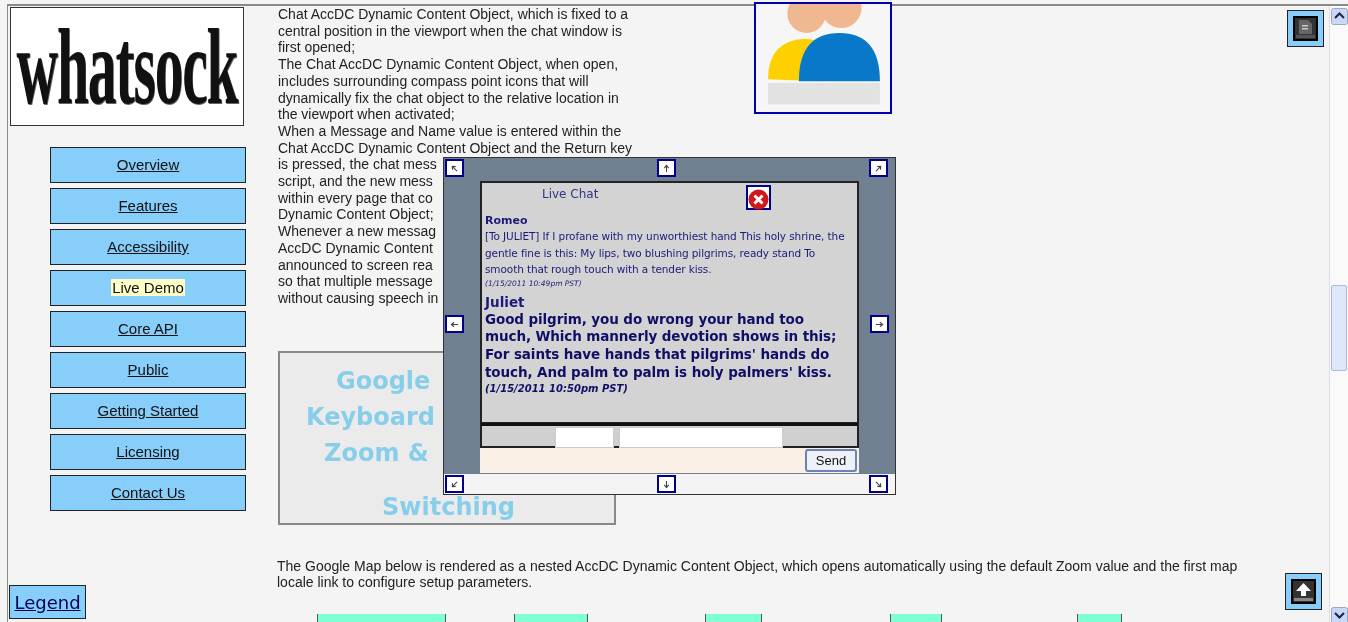 Image resolution: width=1348 pixels, height=622 pixels. I want to click on compass-s-button, so click(666, 484).